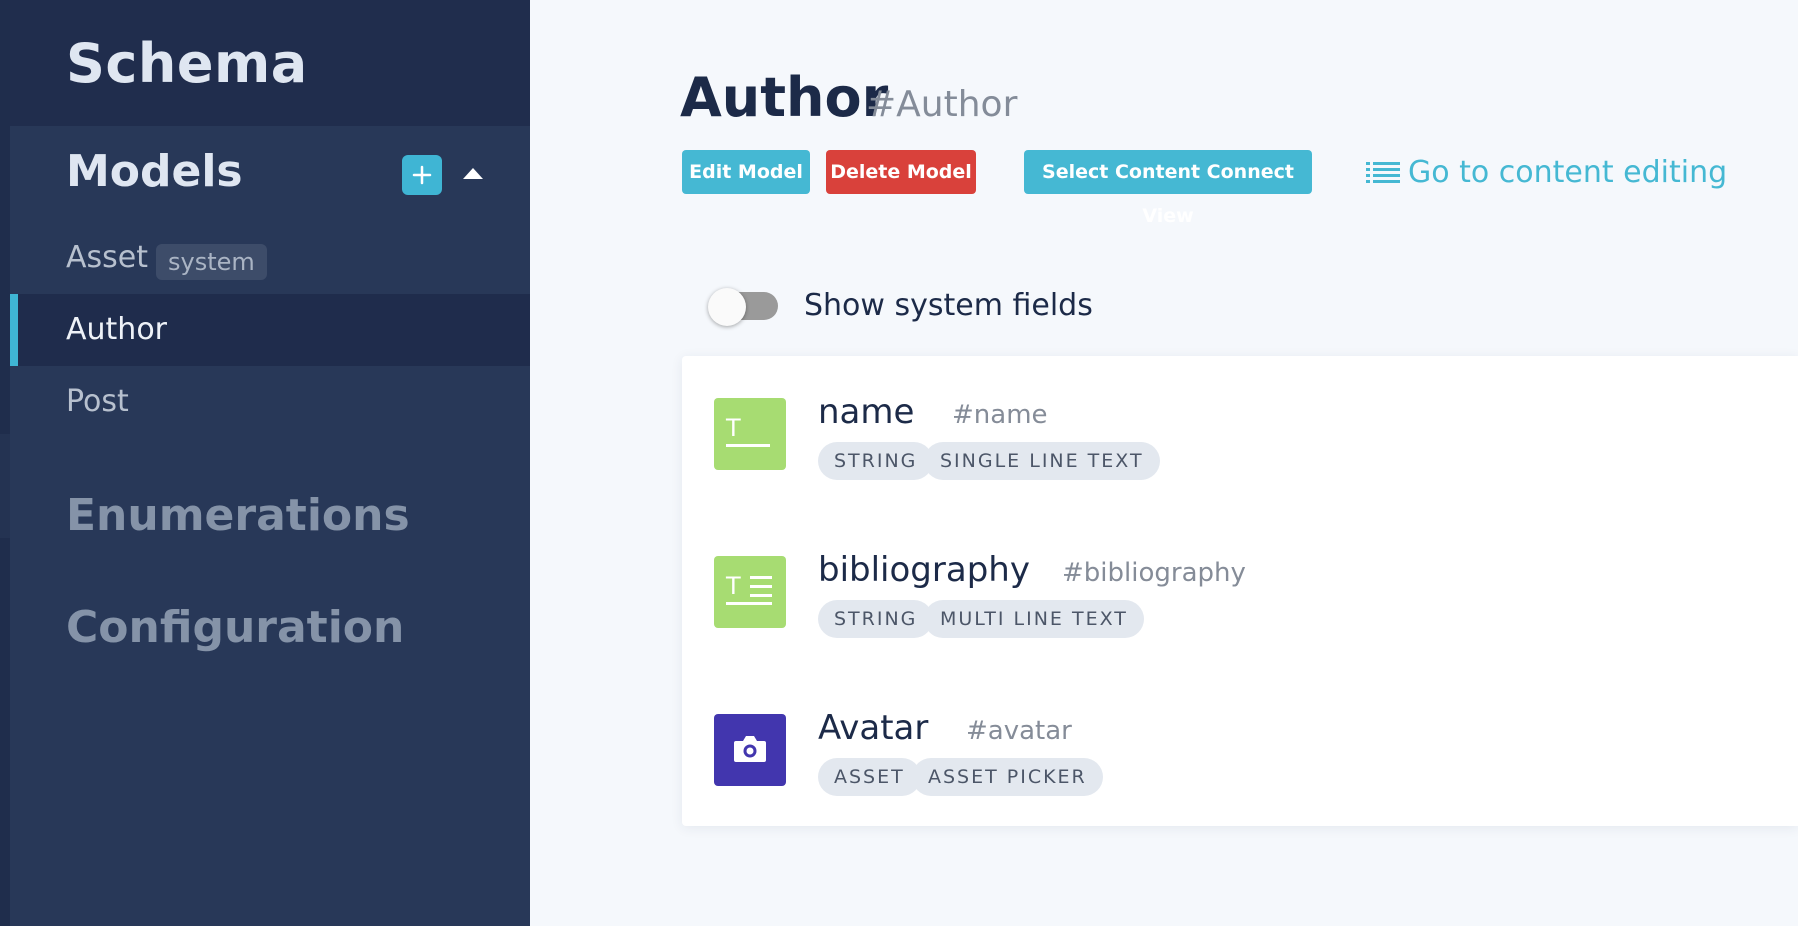 This screenshot has width=1798, height=926. What do you see at coordinates (1568, 172) in the screenshot?
I see `go-to-content-editing-label: Go to content editing` at bounding box center [1568, 172].